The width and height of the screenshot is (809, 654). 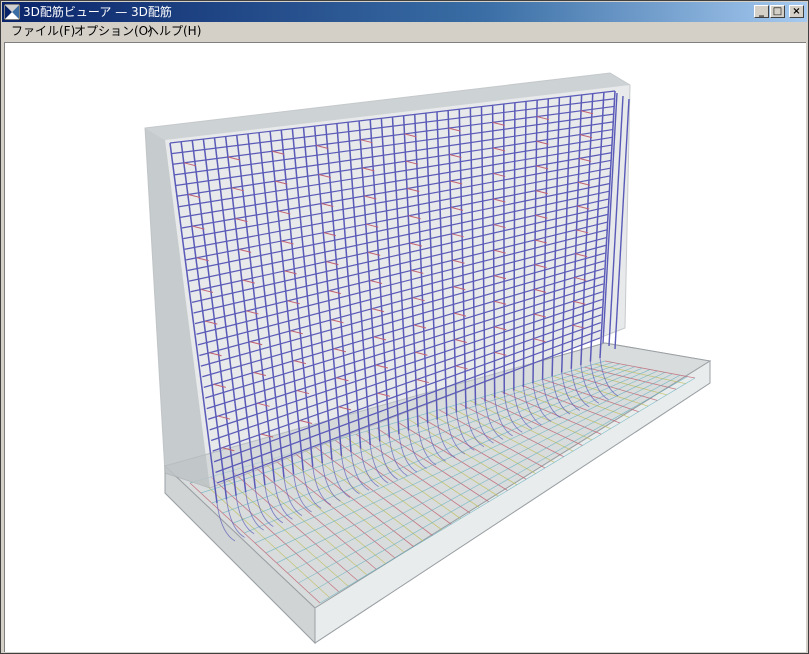 What do you see at coordinates (404, 12) in the screenshot?
I see `title-bar: 3D配筋ビューア — 3D配筋 _ □ ×` at bounding box center [404, 12].